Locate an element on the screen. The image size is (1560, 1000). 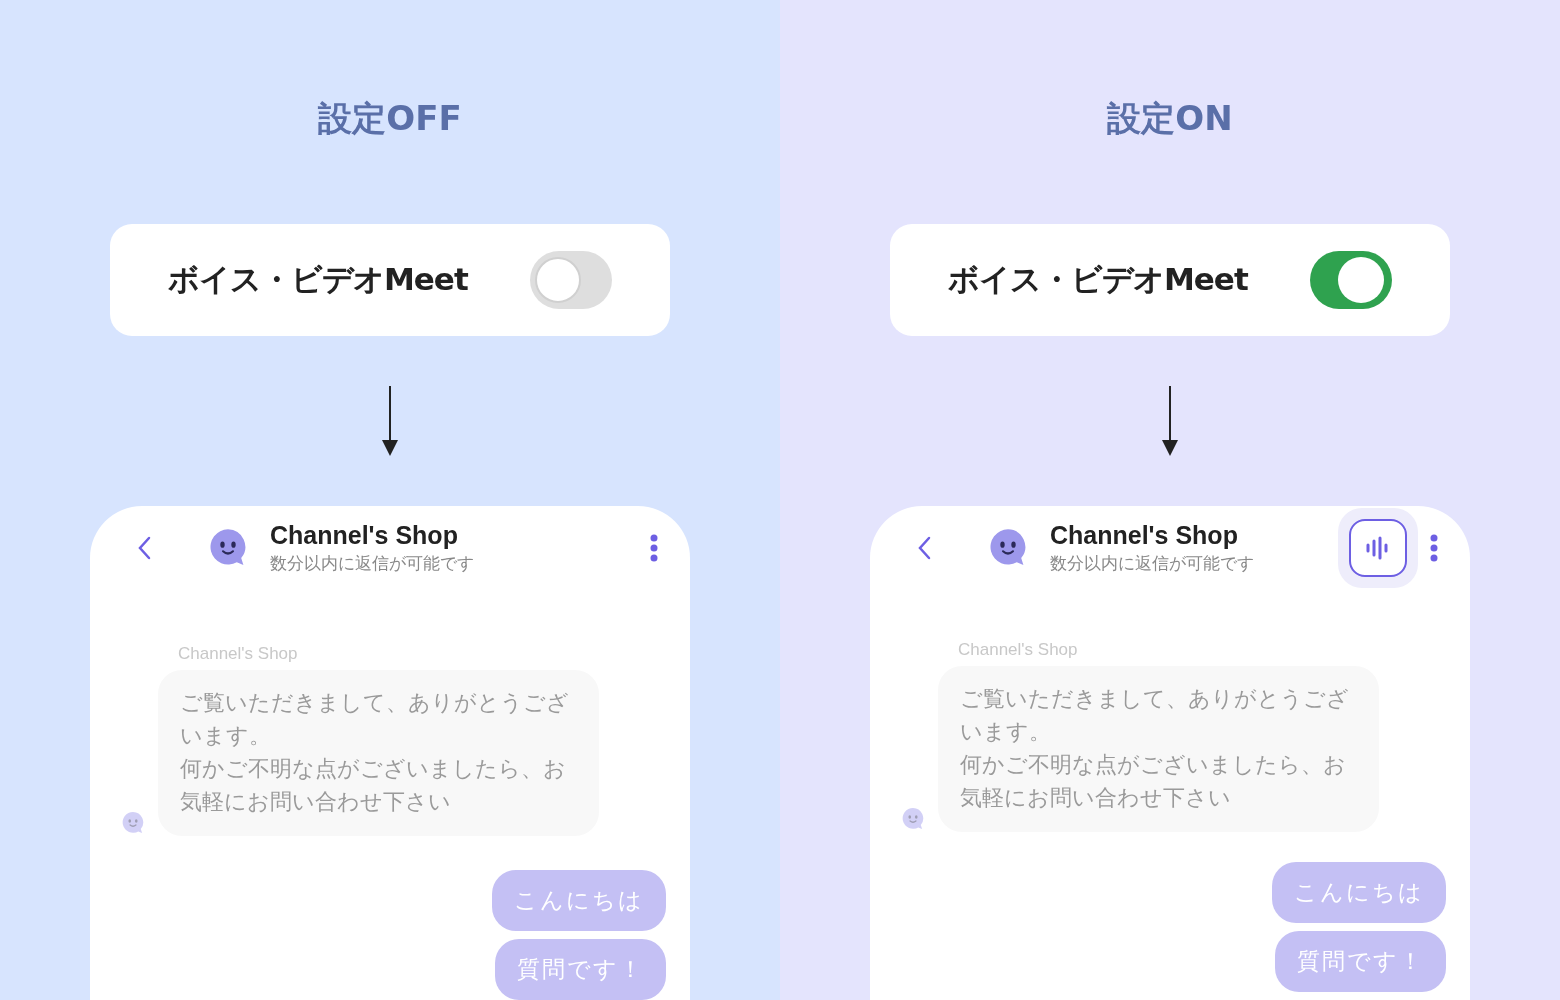
panel-title: 設定OFF is located at coordinates (390, 118).